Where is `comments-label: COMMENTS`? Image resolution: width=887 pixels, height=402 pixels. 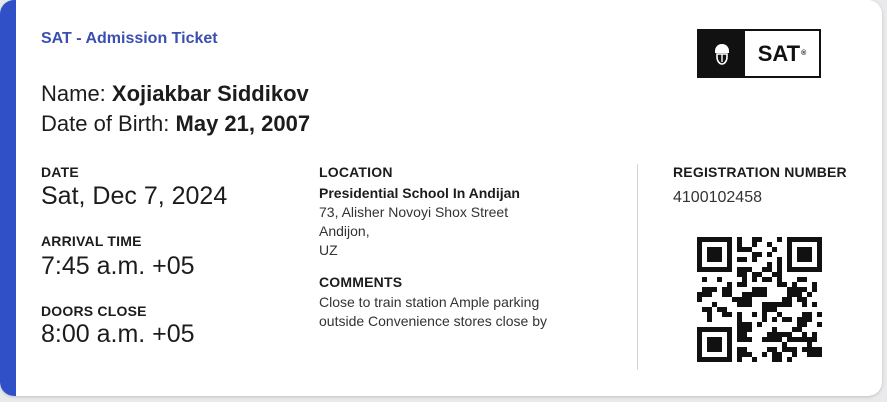
comments-label: COMMENTS is located at coordinates (361, 282).